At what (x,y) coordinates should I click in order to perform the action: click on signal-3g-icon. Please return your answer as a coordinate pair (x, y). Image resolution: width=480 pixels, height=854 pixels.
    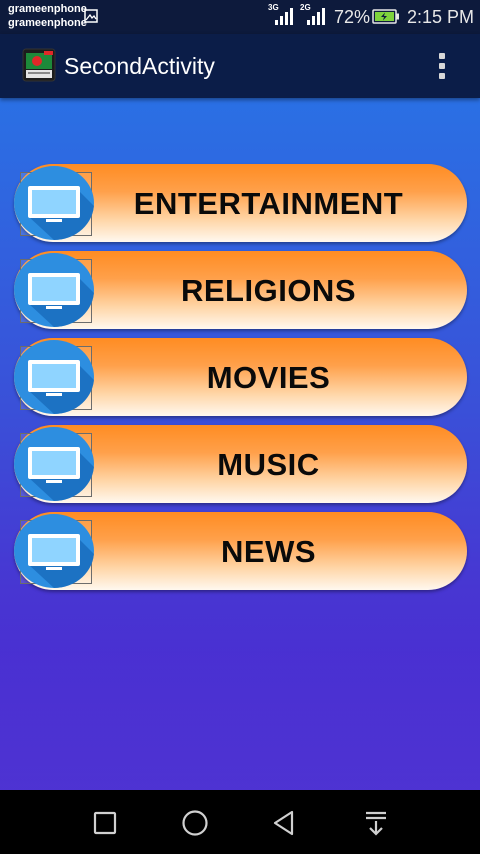
    Looking at the image, I should click on (284, 16).